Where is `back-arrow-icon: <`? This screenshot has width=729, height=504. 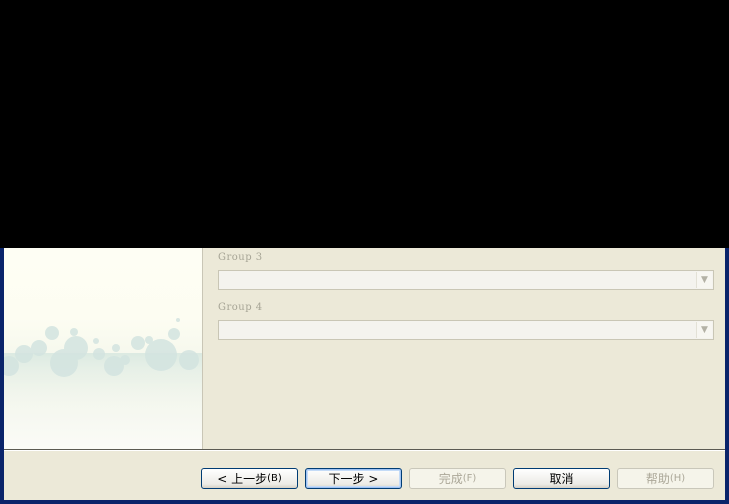 back-arrow-icon: < is located at coordinates (224, 478).